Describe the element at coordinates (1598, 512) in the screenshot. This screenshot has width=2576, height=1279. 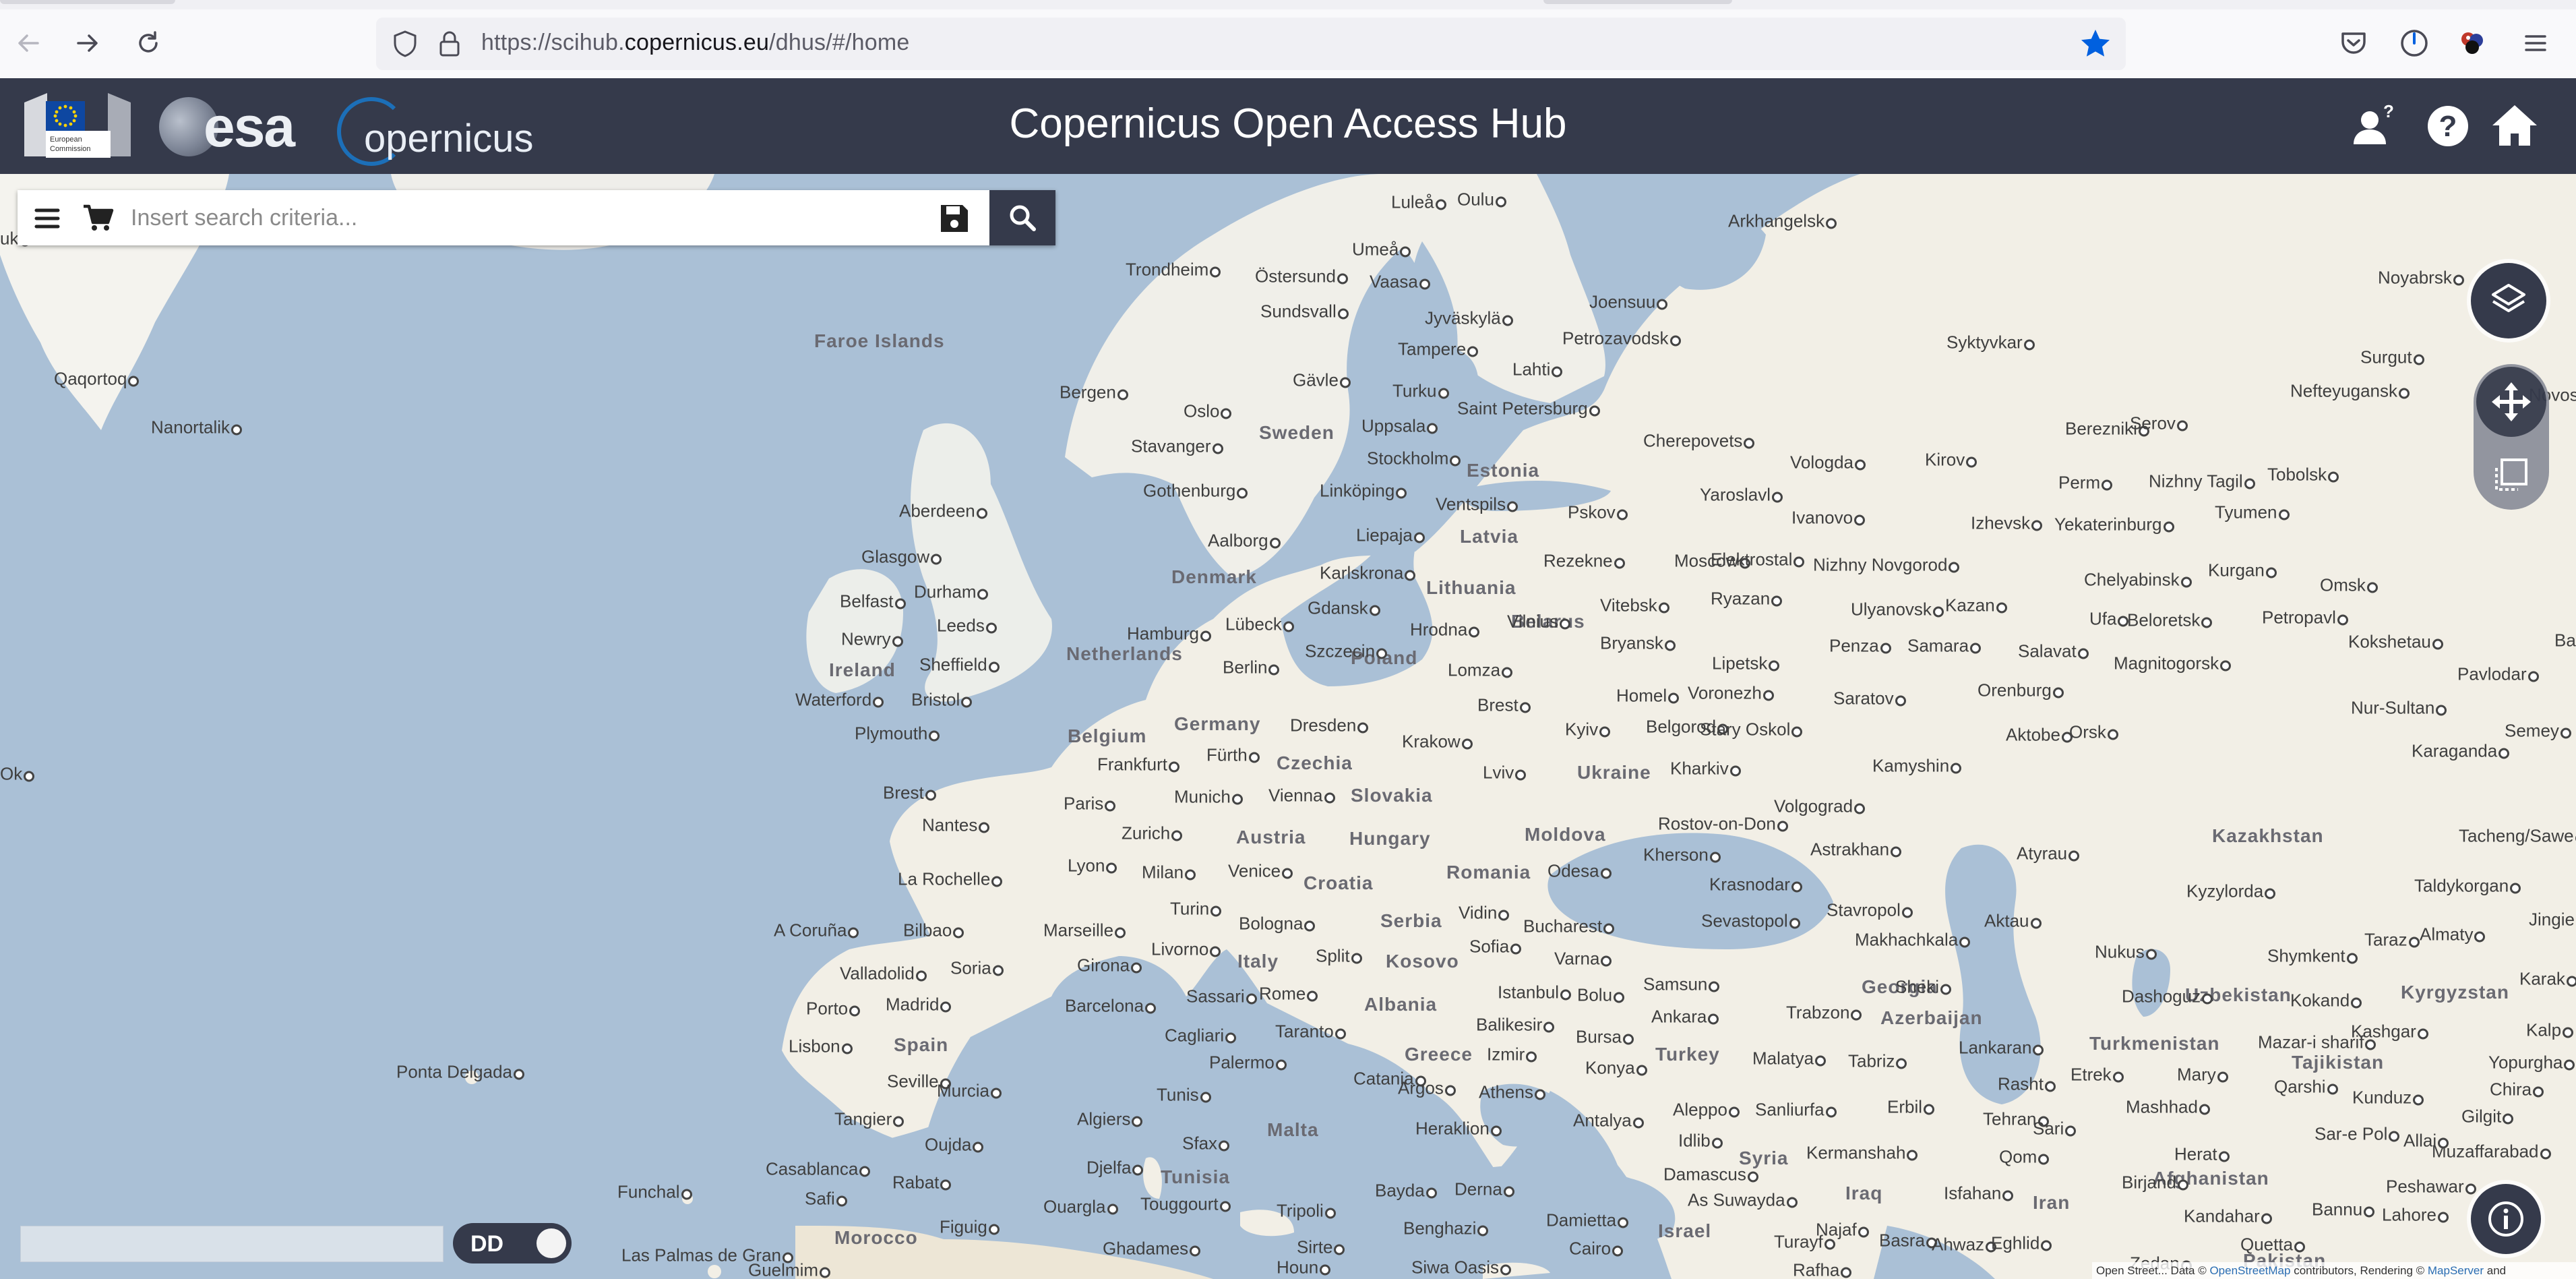
I see `map-label-city: Pskov` at that location.